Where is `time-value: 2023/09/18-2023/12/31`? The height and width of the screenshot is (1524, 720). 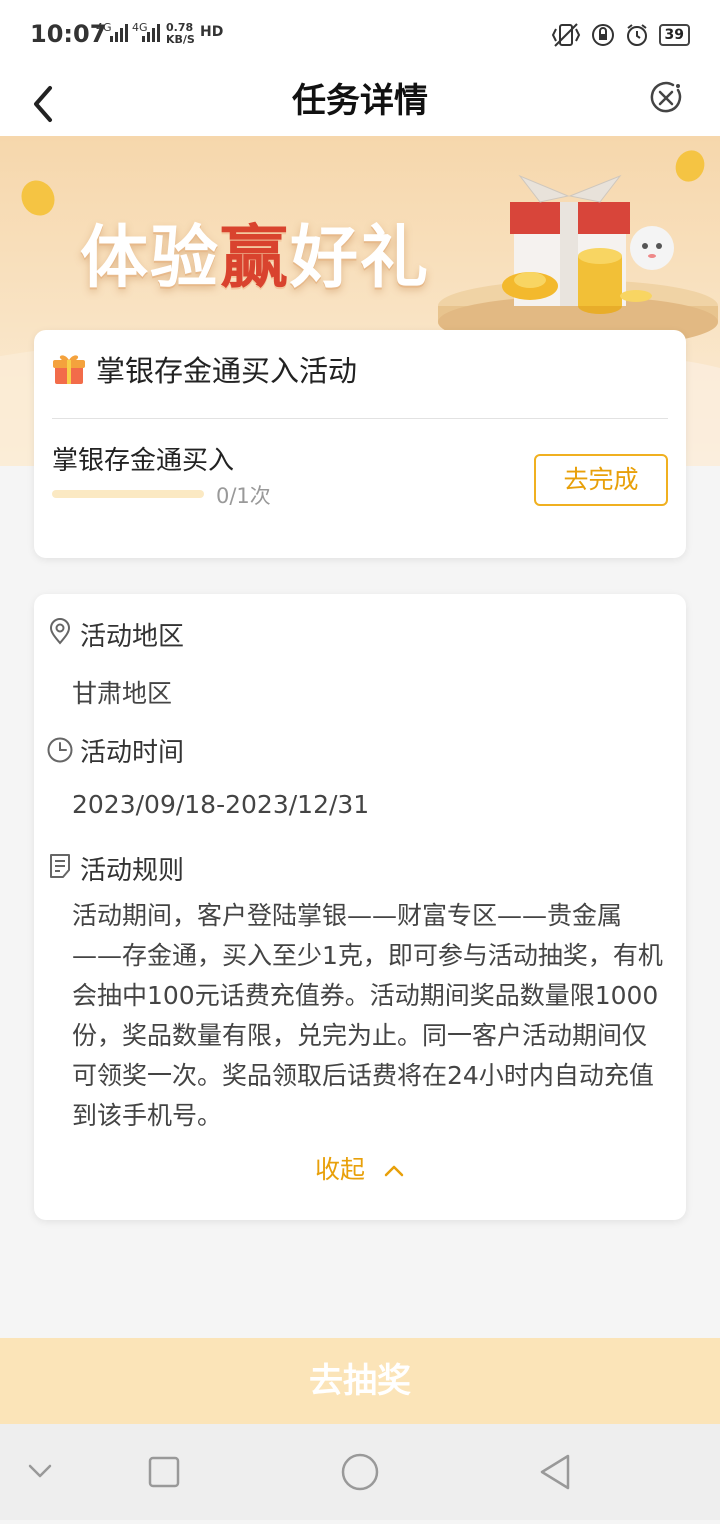
time-value: 2023/09/18-2023/12/31 is located at coordinates (221, 804).